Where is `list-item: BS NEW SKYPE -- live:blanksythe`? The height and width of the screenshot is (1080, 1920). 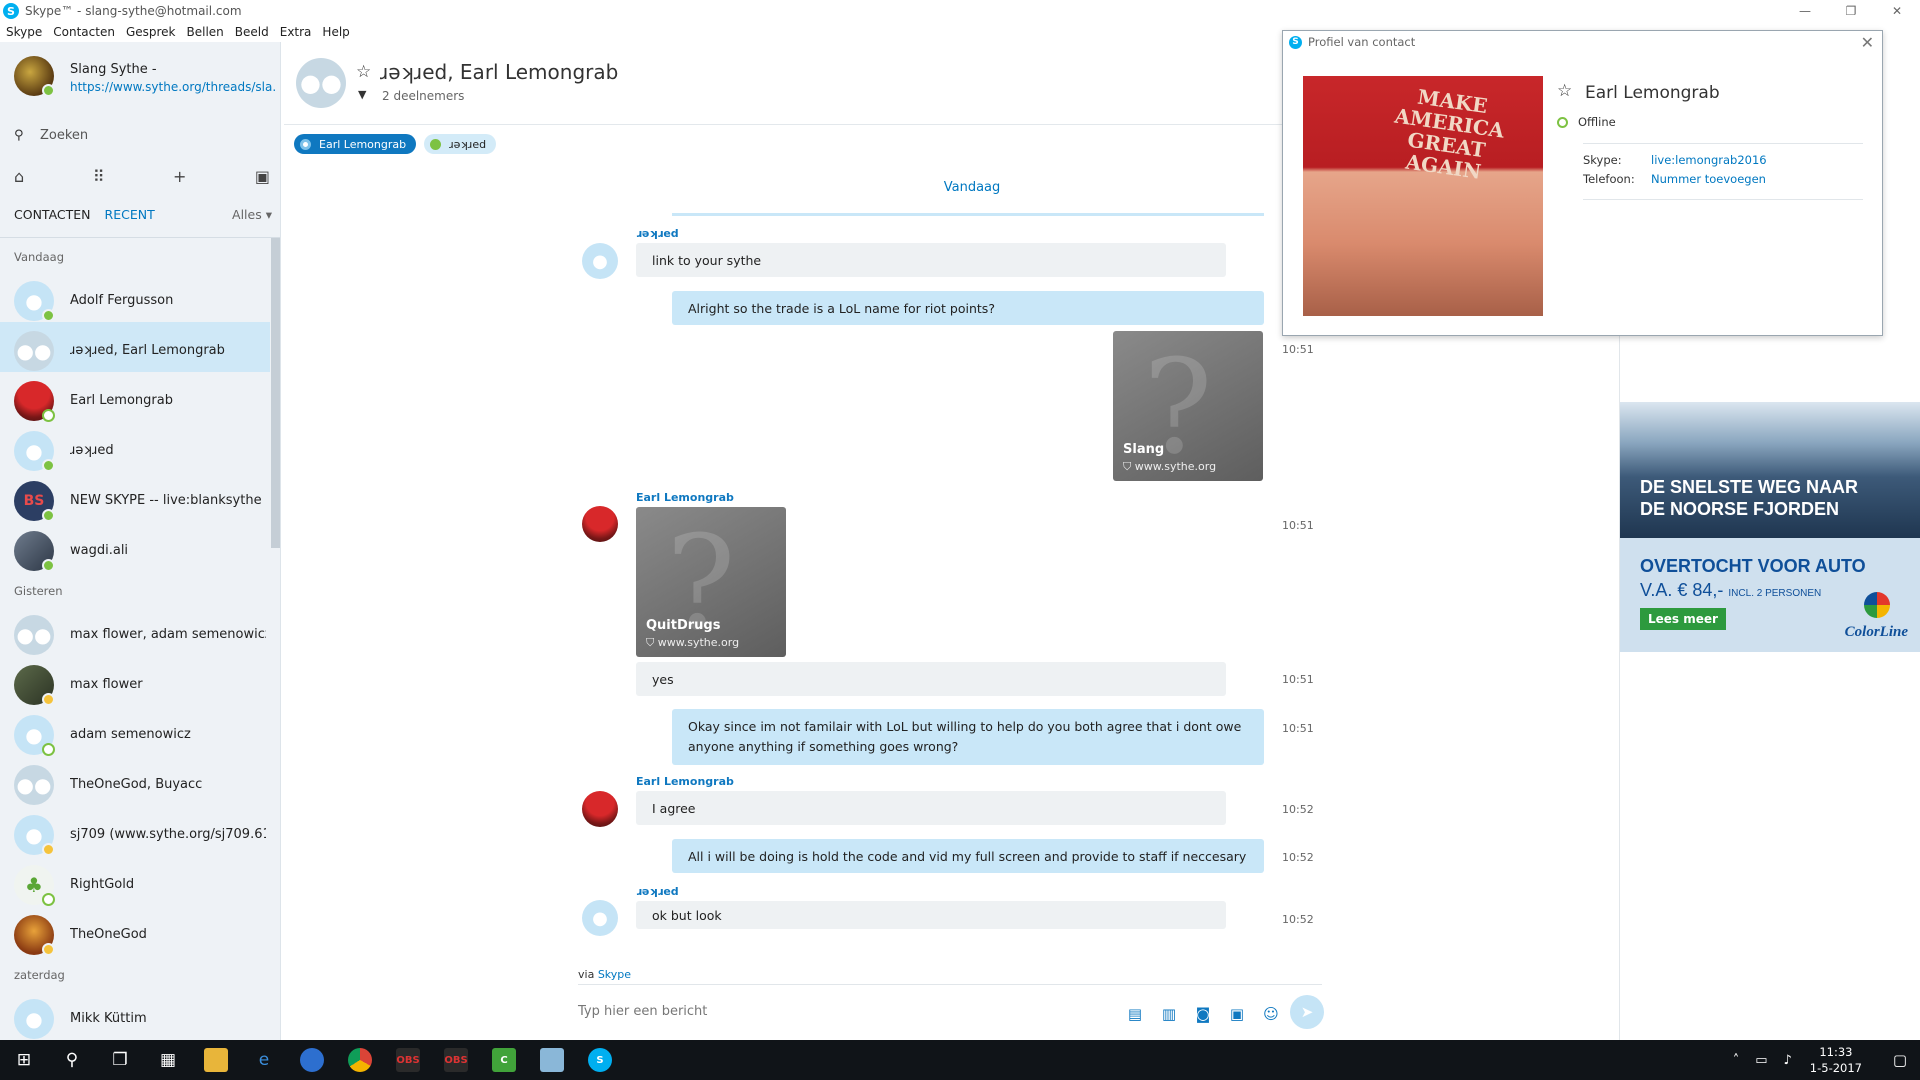
list-item: BS NEW SKYPE -- live:blanksythe is located at coordinates (135, 497).